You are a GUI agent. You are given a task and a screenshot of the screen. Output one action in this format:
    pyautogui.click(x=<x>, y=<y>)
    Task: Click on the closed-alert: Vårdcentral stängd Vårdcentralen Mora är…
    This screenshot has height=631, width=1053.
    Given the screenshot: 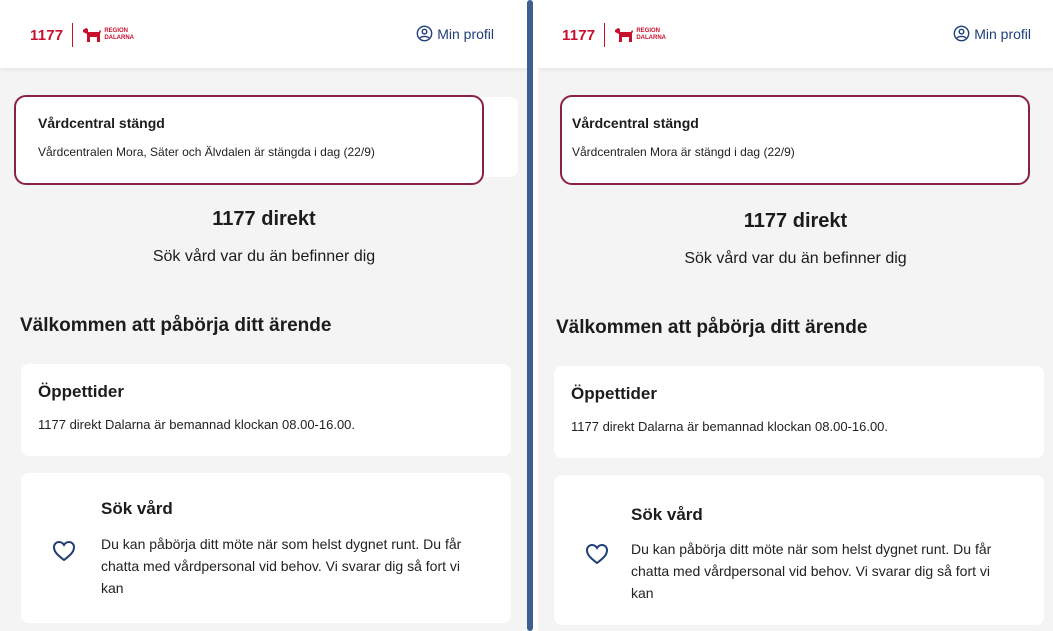 What is the action you would take?
    pyautogui.click(x=795, y=140)
    